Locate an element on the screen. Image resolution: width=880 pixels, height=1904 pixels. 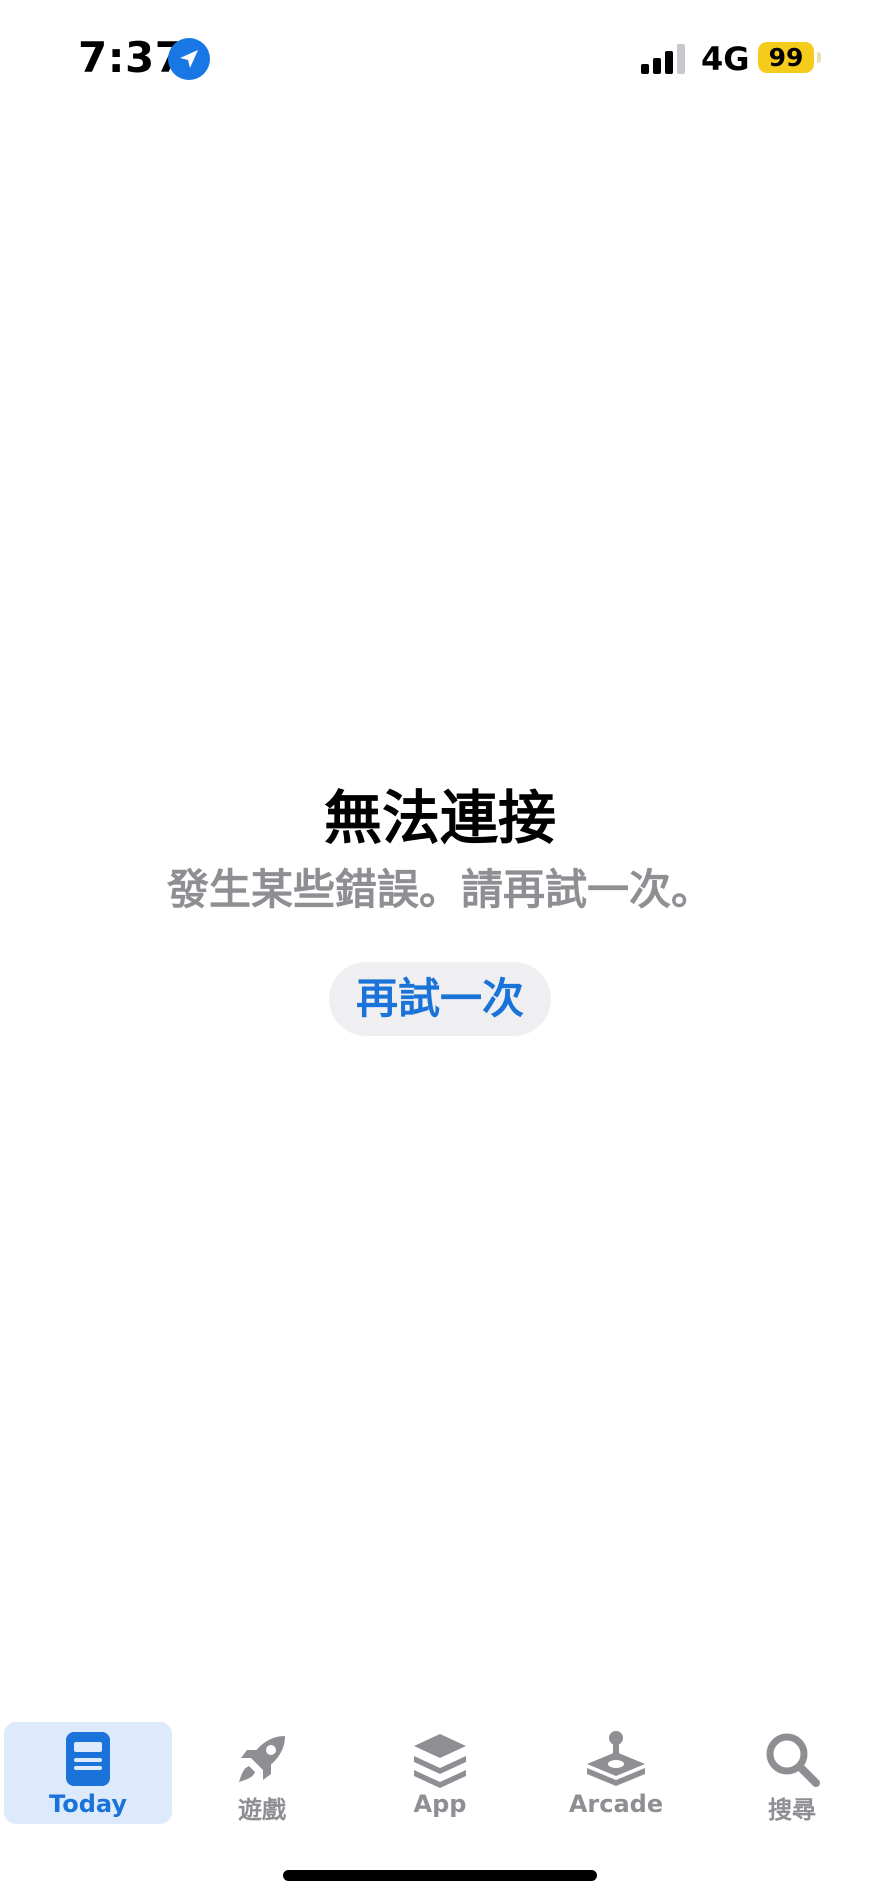
tab-games: 遊戲 is located at coordinates (262, 1773).